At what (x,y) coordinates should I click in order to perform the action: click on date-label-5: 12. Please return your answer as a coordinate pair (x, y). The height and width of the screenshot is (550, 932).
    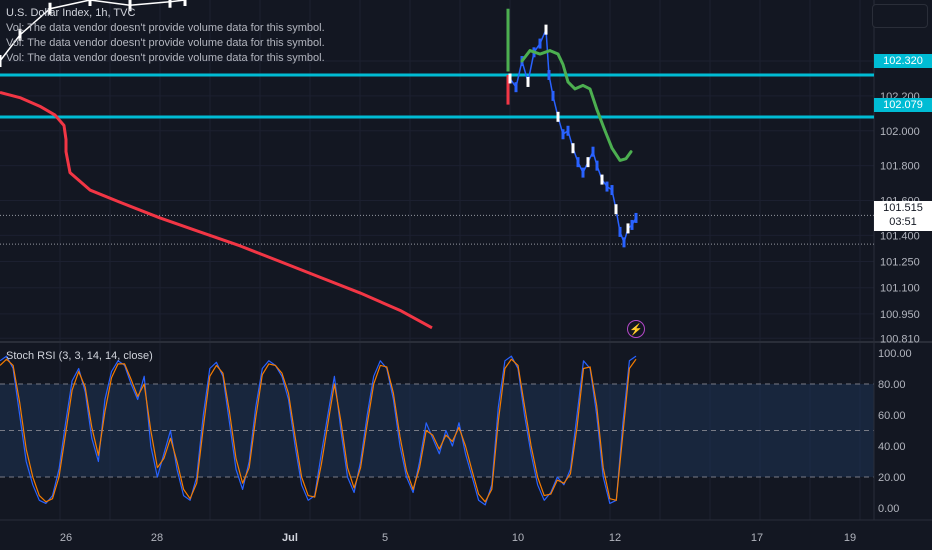
    Looking at the image, I should click on (615, 538).